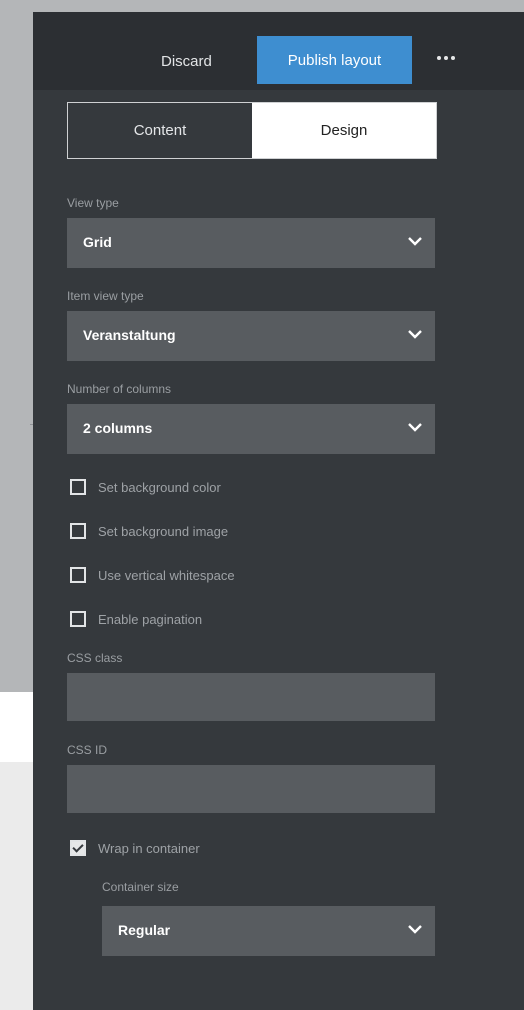  I want to click on checkbox-label: Use vertical whitespace, so click(166, 575).